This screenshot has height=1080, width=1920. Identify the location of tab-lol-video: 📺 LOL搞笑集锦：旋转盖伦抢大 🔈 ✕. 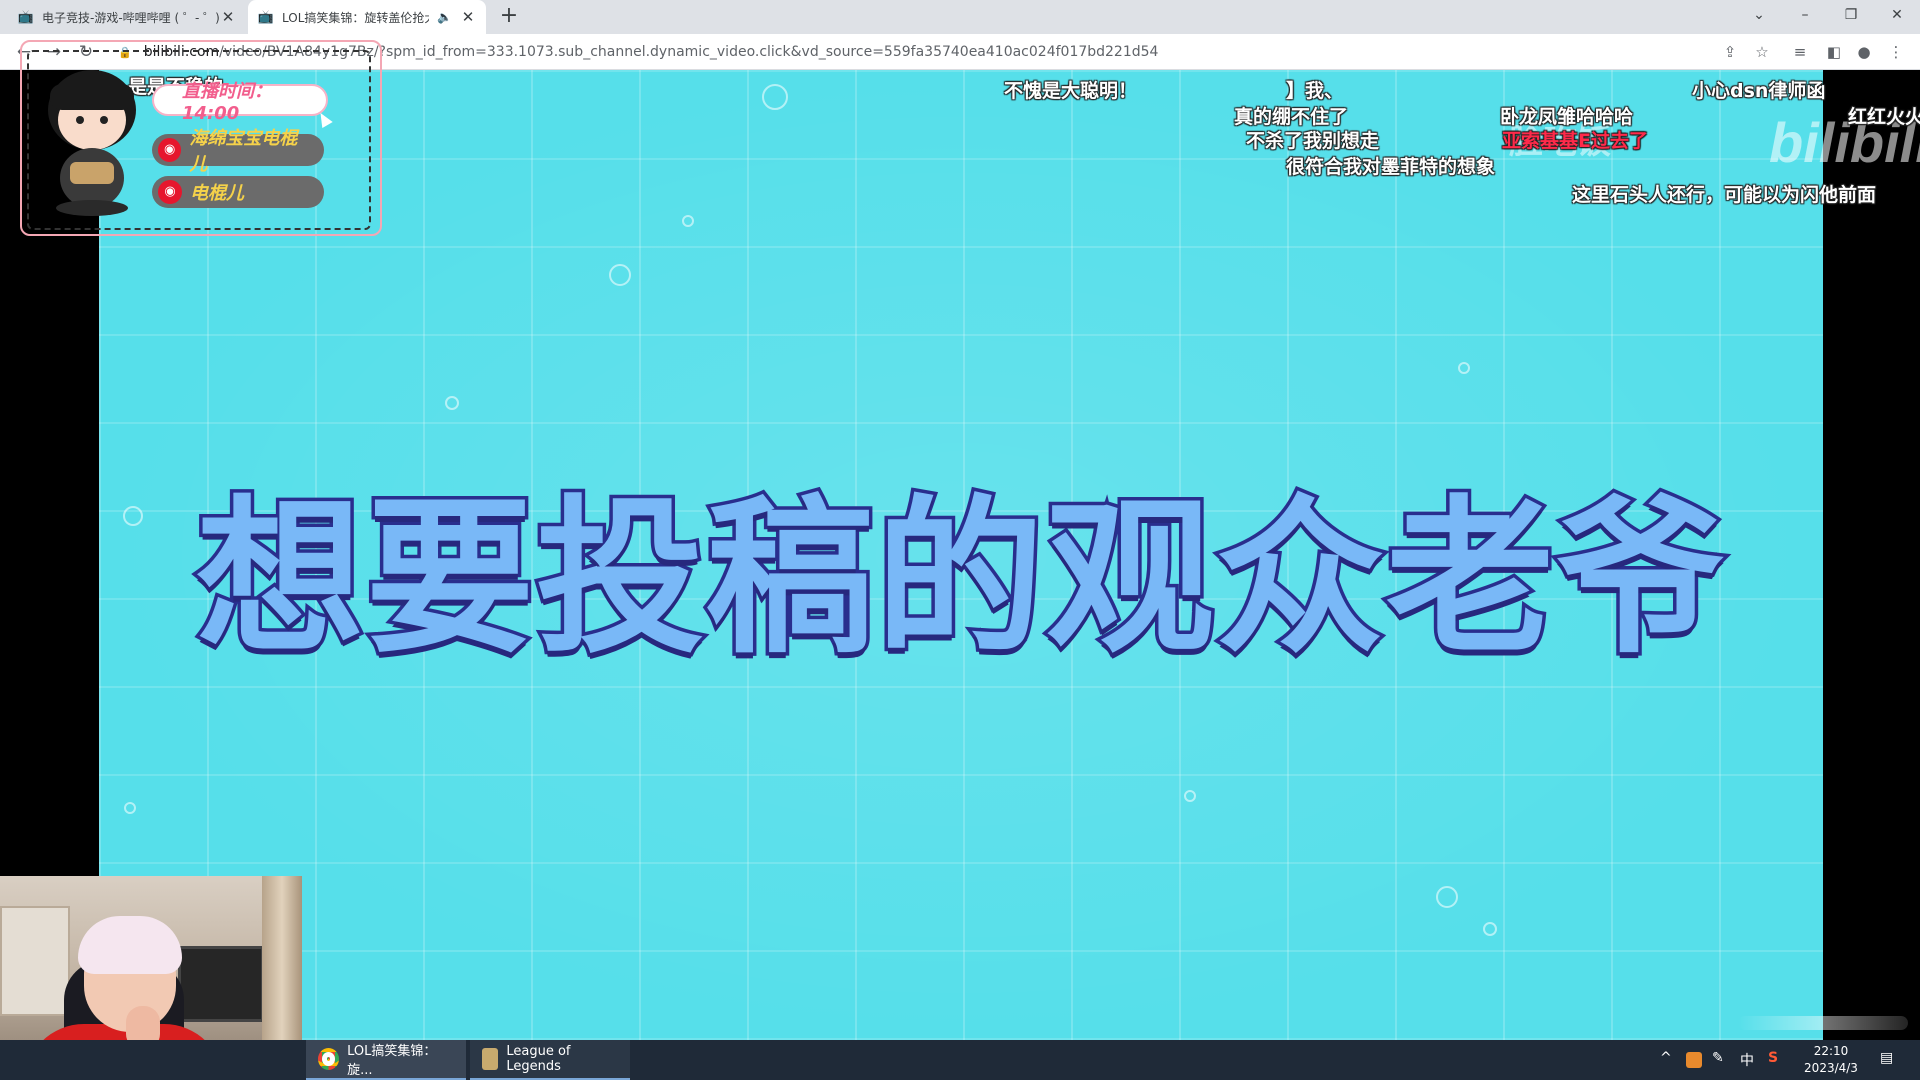
(367, 17).